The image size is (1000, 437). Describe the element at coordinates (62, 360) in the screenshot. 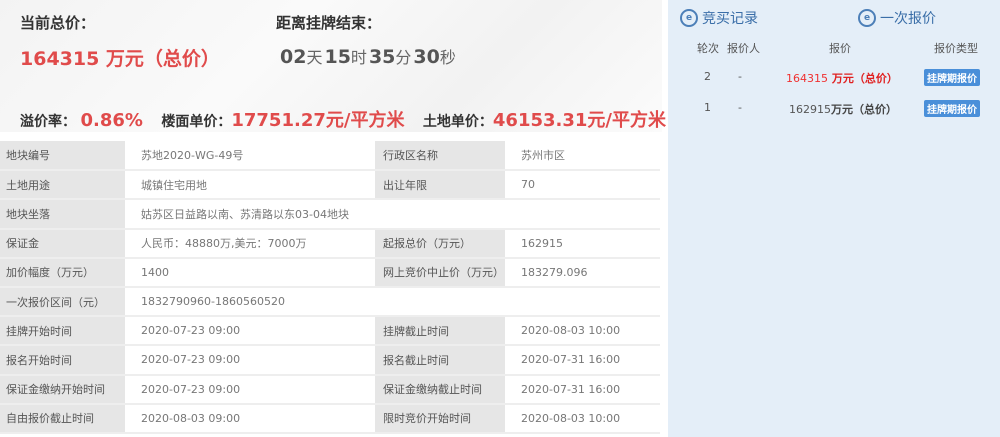

I see `field-label: 报名开始时间` at that location.